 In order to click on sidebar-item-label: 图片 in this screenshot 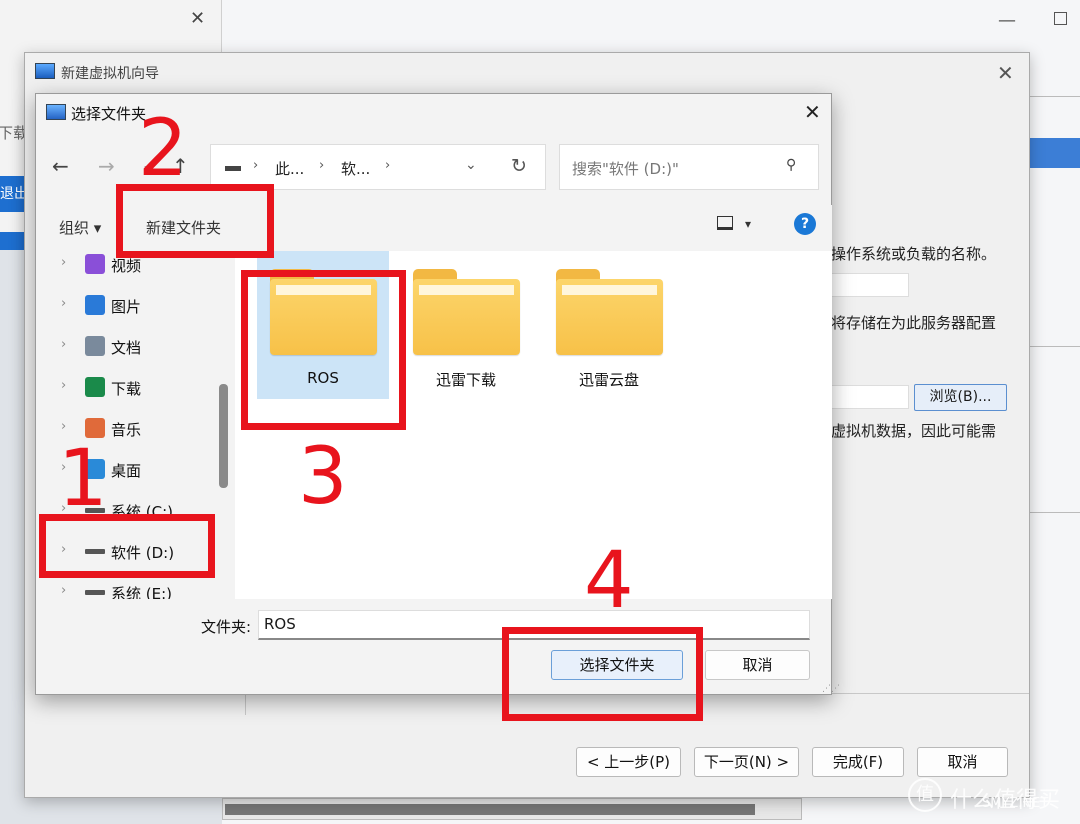, I will do `click(126, 307)`.